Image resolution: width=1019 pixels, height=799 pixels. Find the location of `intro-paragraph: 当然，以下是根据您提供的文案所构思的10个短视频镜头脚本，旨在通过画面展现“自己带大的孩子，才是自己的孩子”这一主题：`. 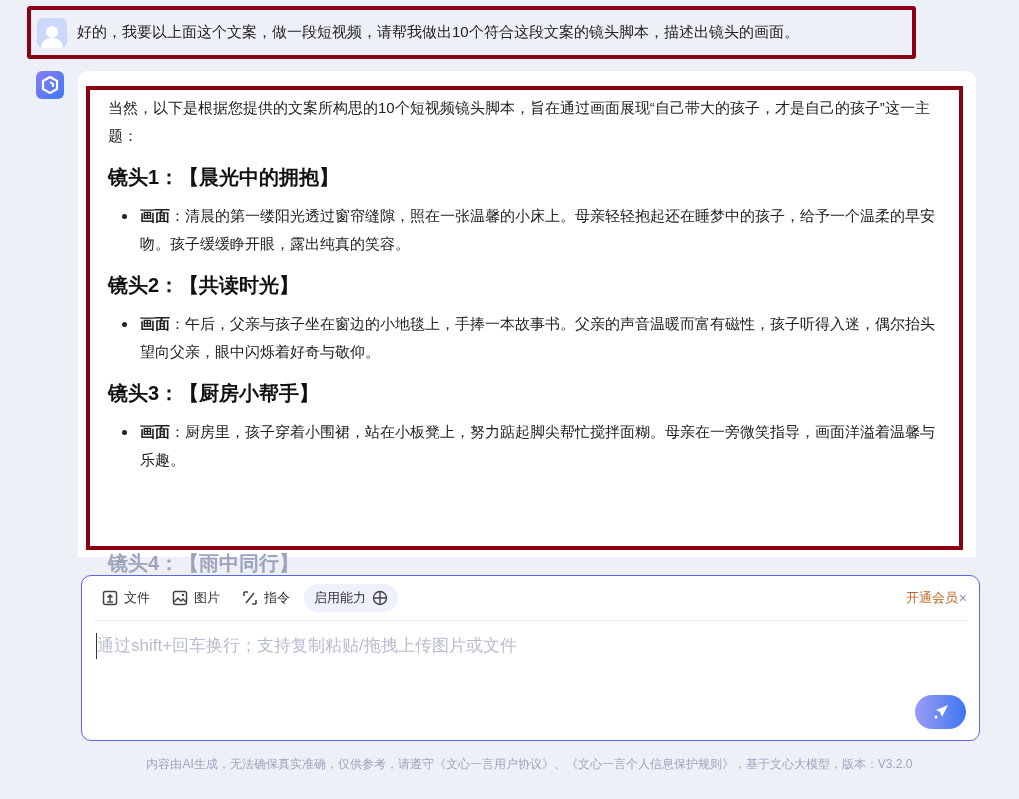

intro-paragraph: 当然，以下是根据您提供的文案所构思的10个短视频镜头脚本，旨在通过画面展现“自己带大的孩子，才是自己的孩子”这一主题： is located at coordinates (519, 122).